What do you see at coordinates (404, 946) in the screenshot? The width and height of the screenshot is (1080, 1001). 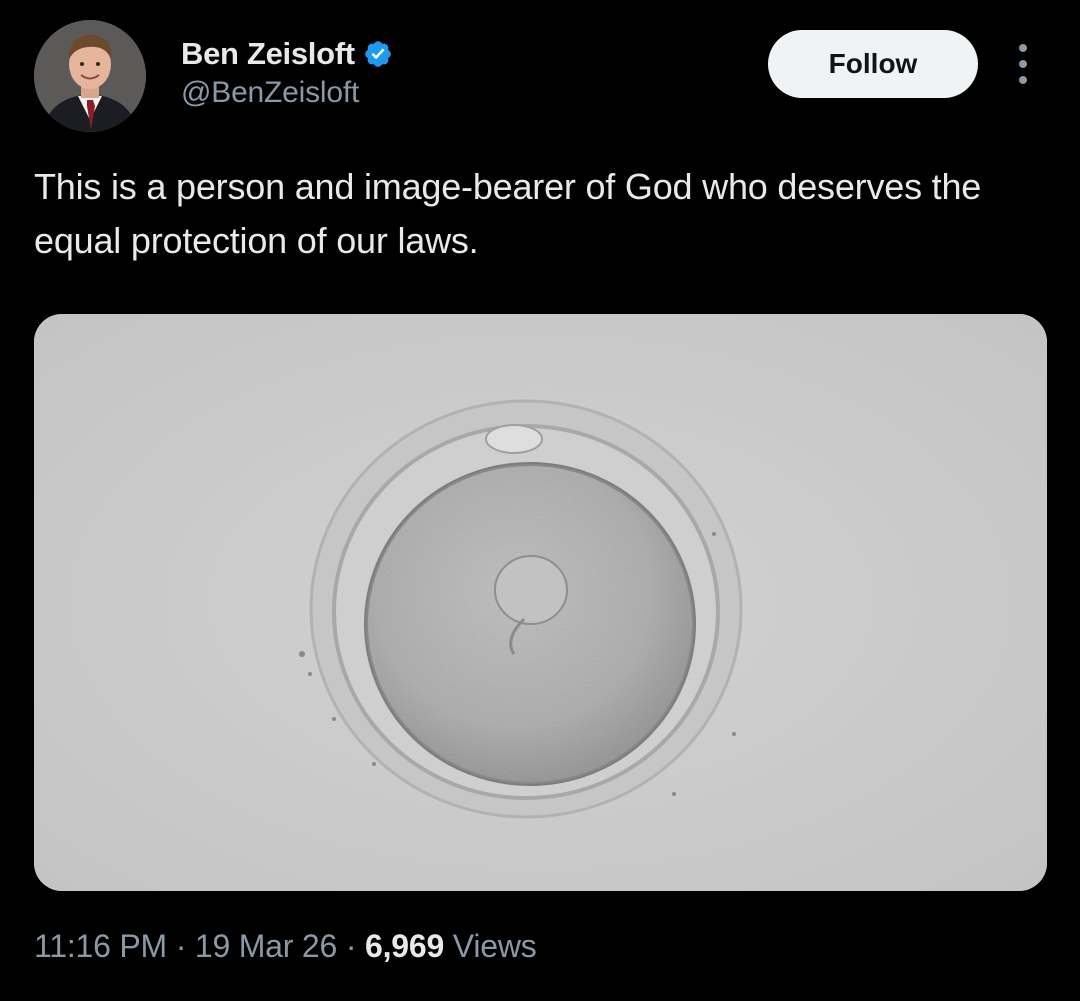 I see `views-count: 6,969` at bounding box center [404, 946].